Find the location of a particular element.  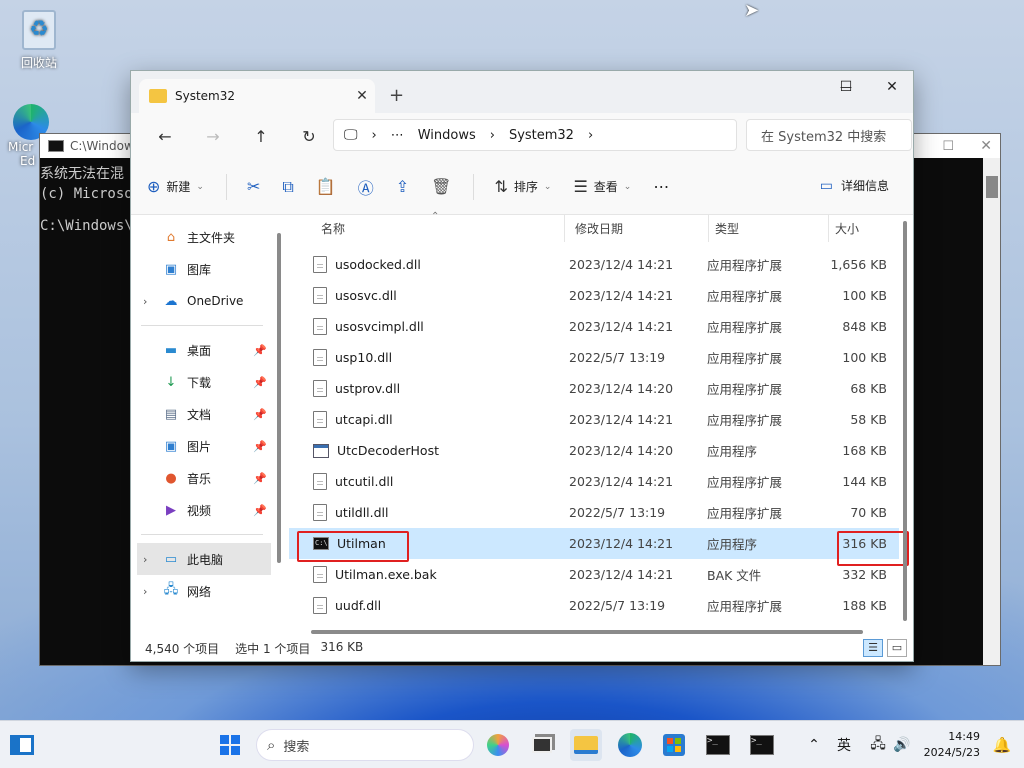

nav-item-desktop: ▬ 桌面 📌 is located at coordinates (205, 350).